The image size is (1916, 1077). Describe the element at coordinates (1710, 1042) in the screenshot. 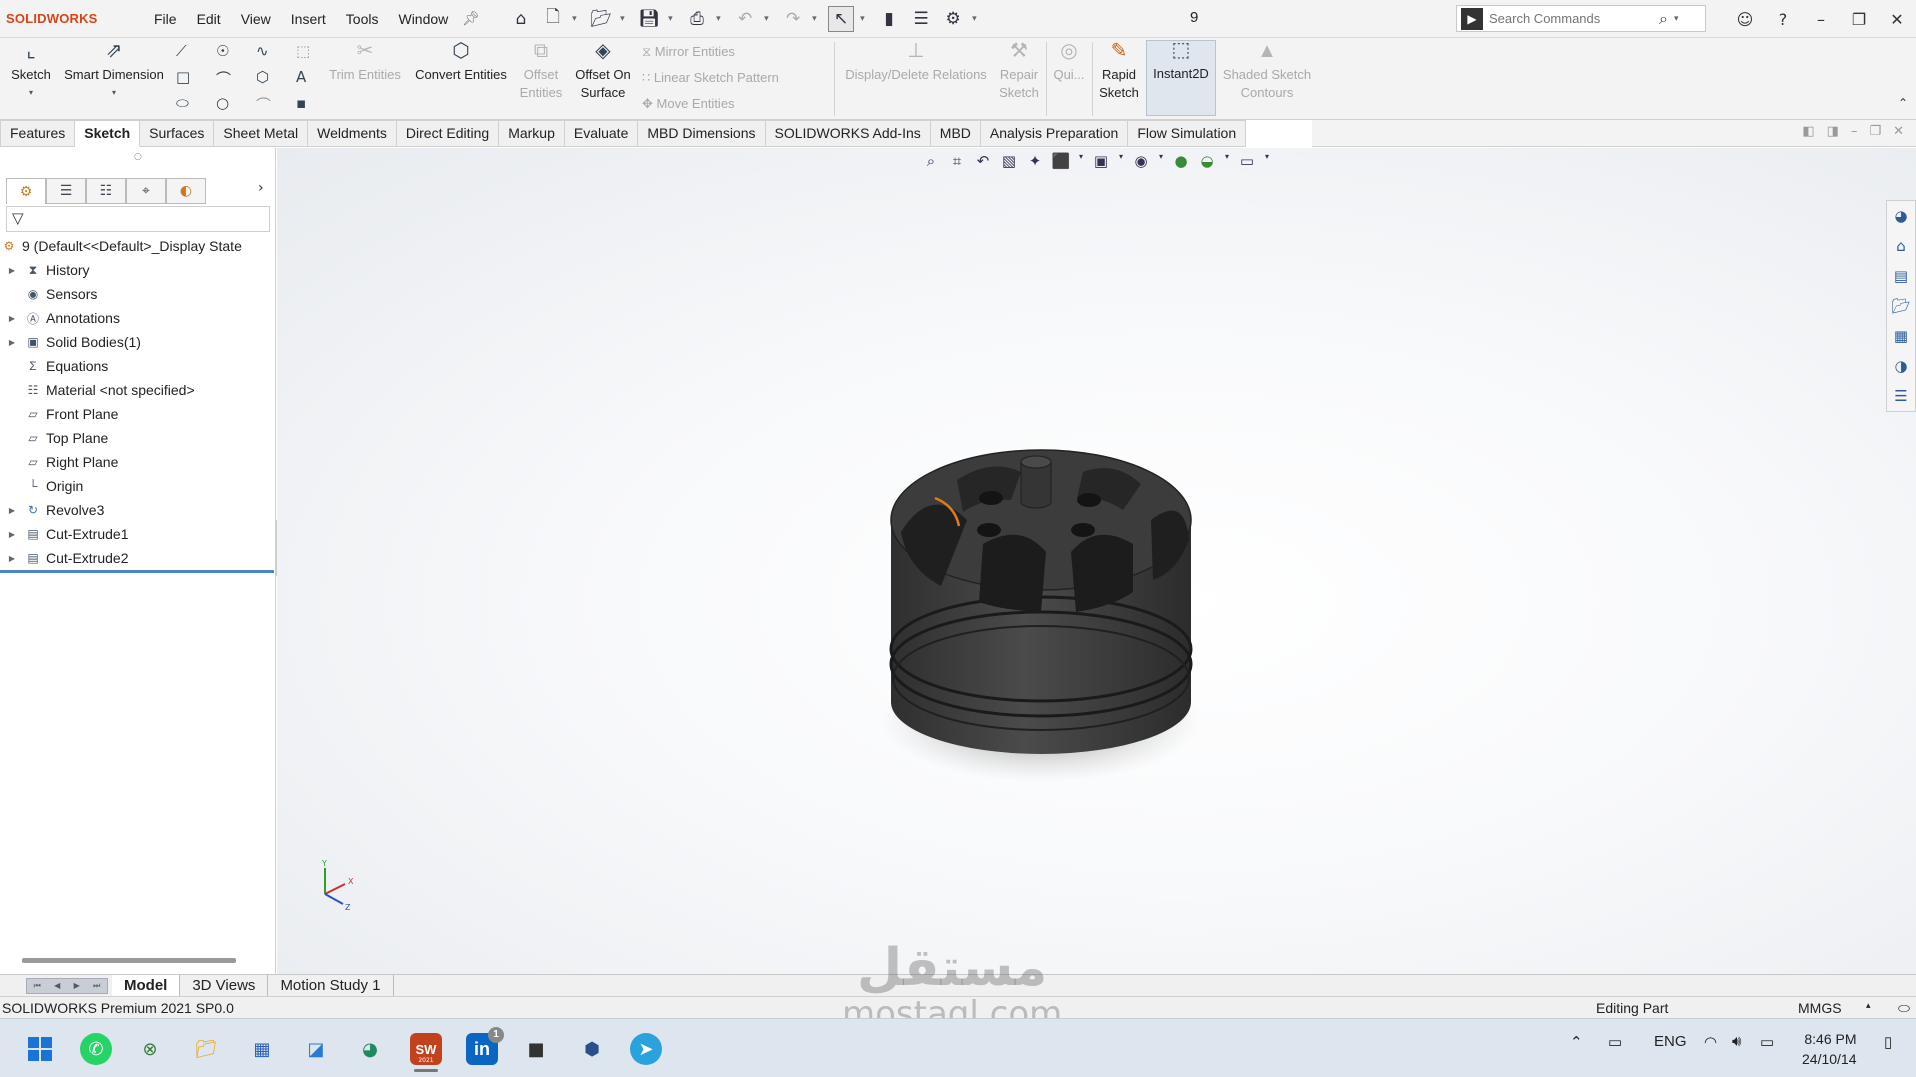

I see `wifi-icon: ◠` at that location.